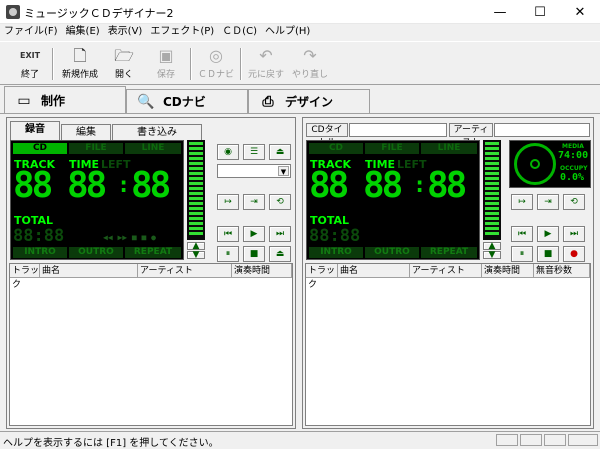  Describe the element at coordinates (300, 440) in the screenshot. I see `status-bar: ヘルプを表示するには [F1] を押してください。` at that location.